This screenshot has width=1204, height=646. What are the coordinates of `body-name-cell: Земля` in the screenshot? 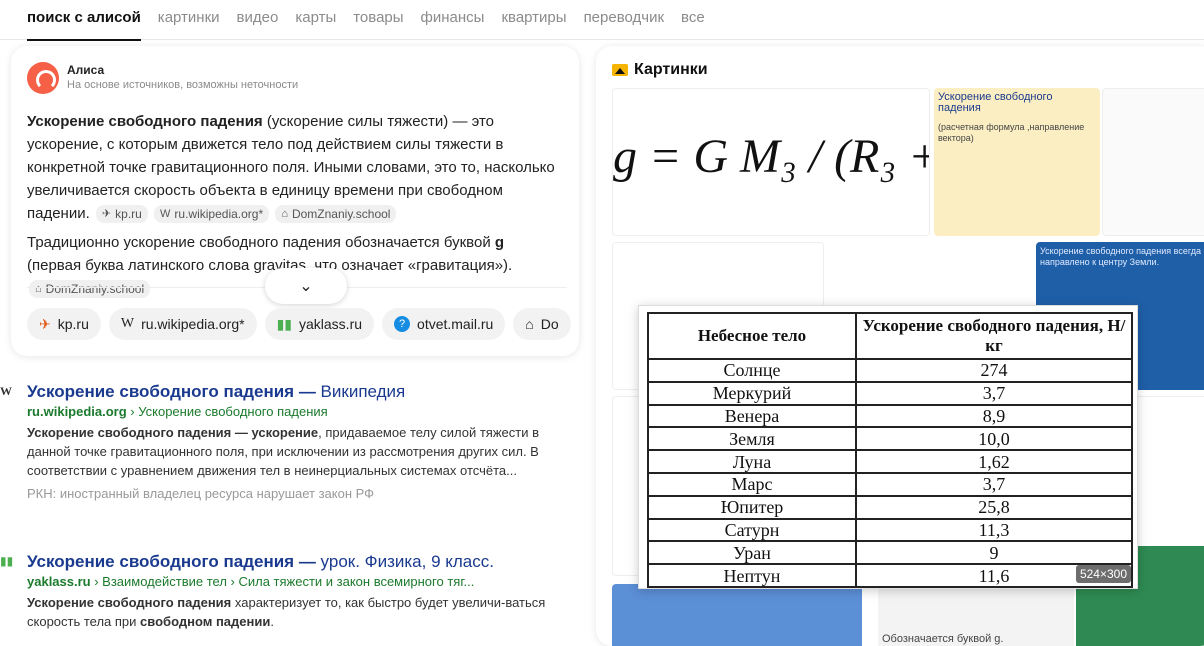 It's located at (752, 439).